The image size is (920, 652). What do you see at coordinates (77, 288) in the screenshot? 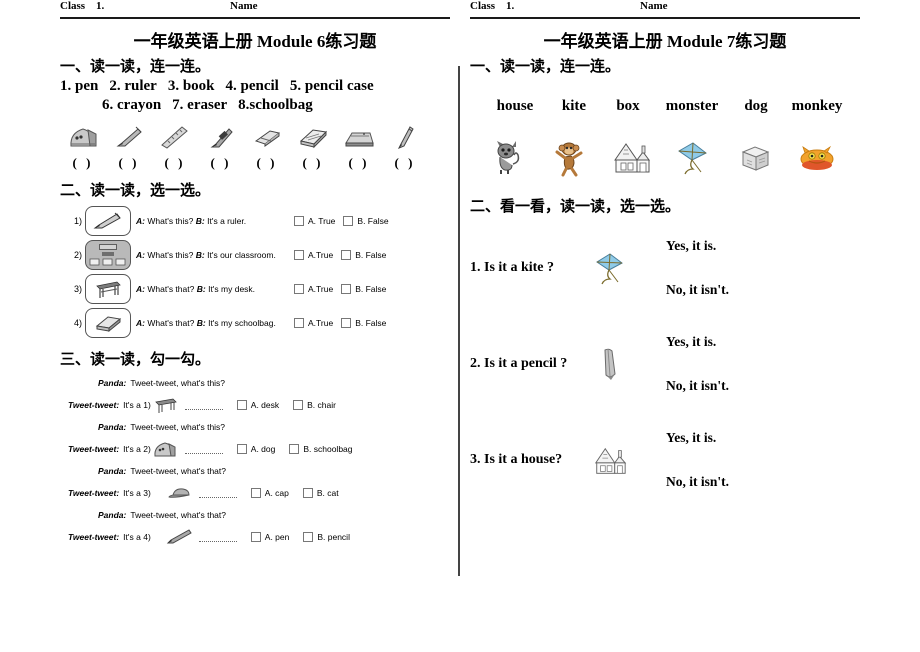
I see `row-number: 3)` at bounding box center [77, 288].